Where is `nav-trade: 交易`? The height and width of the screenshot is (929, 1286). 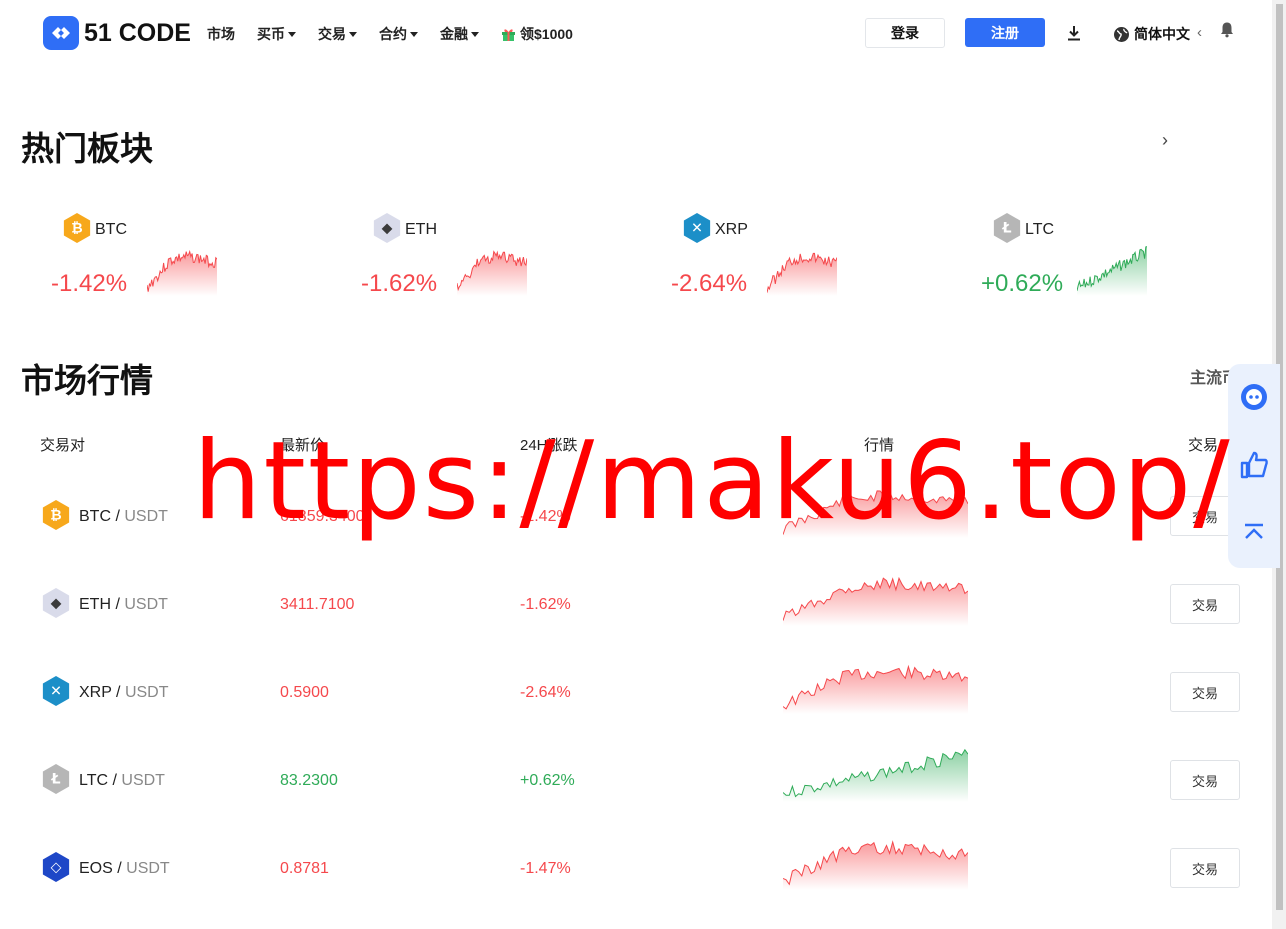 nav-trade: 交易 is located at coordinates (337, 34).